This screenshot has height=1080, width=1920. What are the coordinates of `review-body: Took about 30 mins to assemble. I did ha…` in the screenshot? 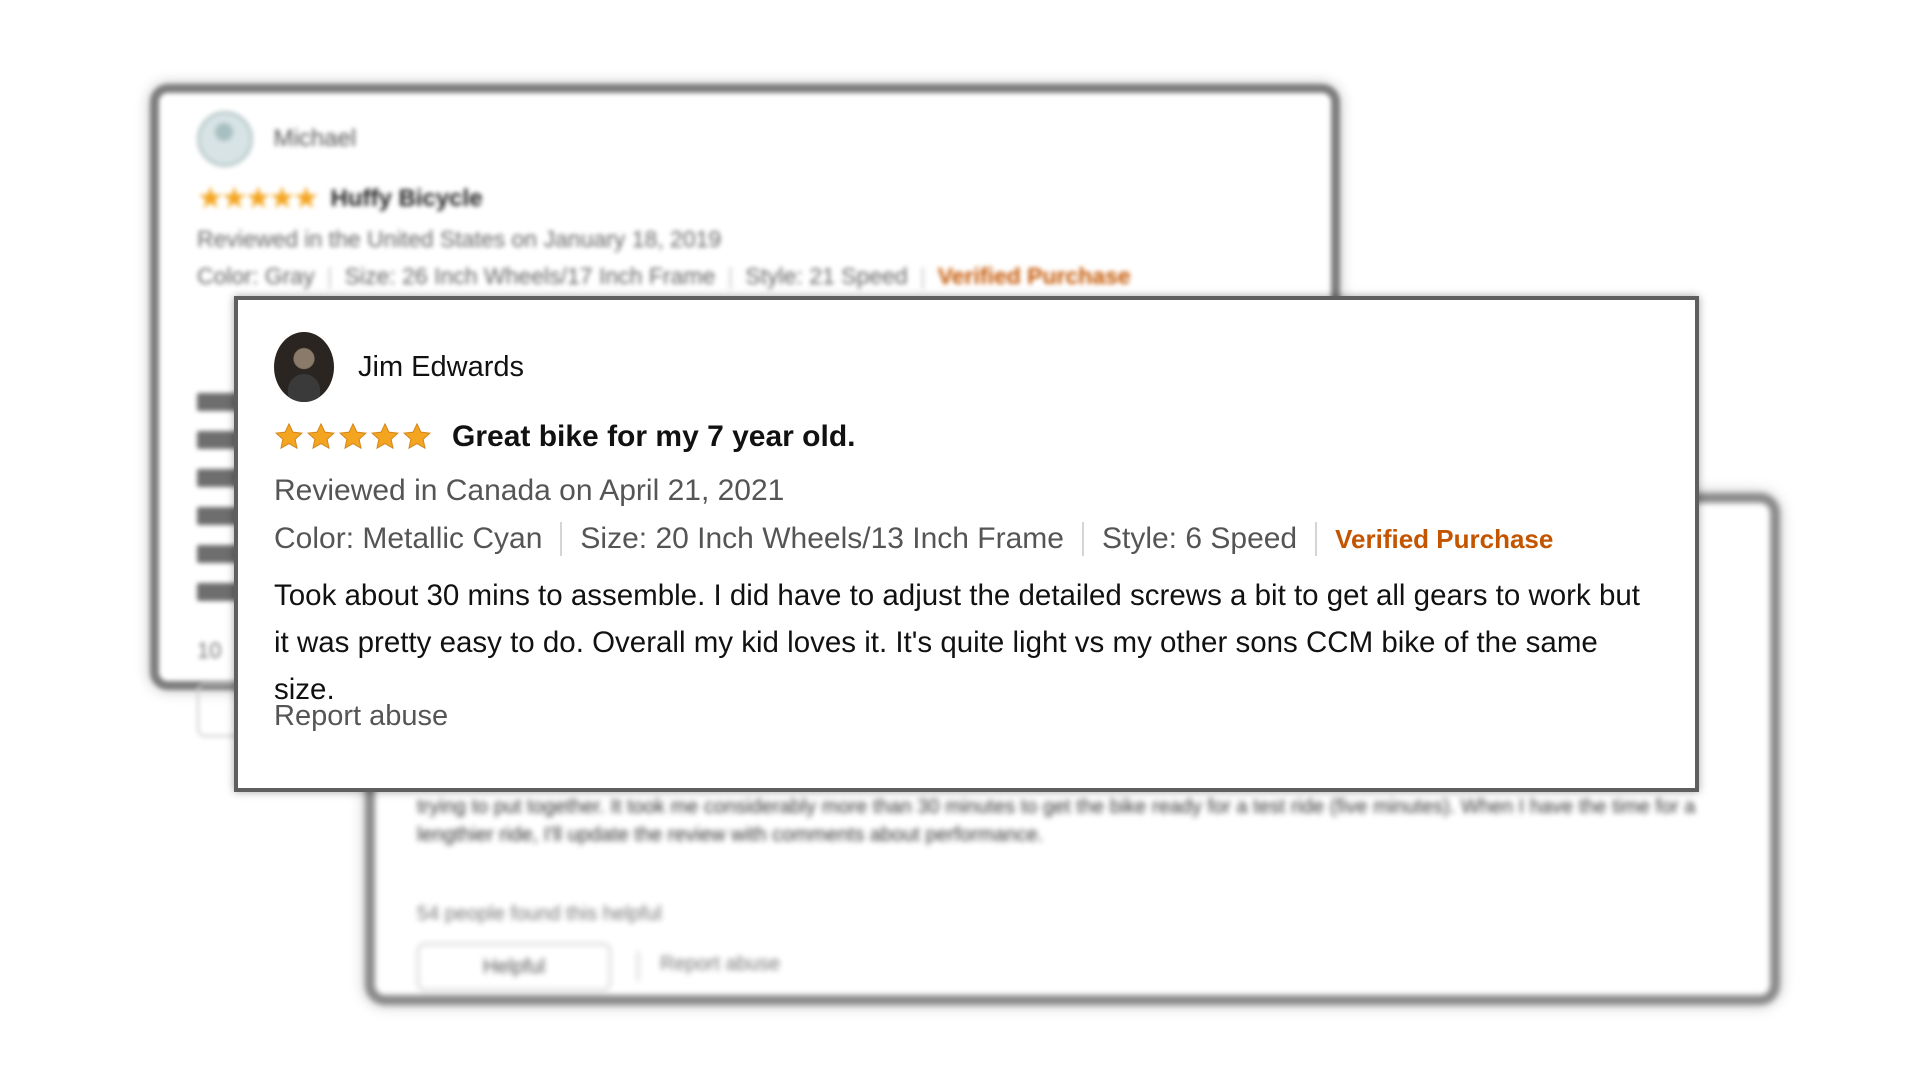 It's located at (957, 642).